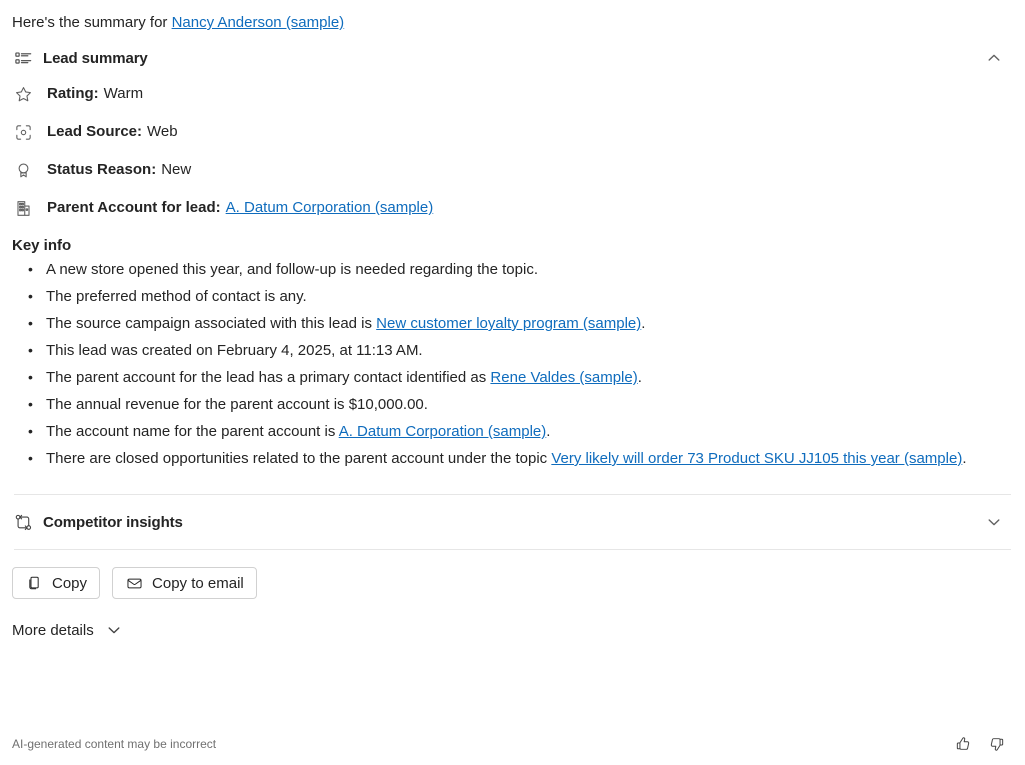  I want to click on feedback-controls, so click(983, 744).